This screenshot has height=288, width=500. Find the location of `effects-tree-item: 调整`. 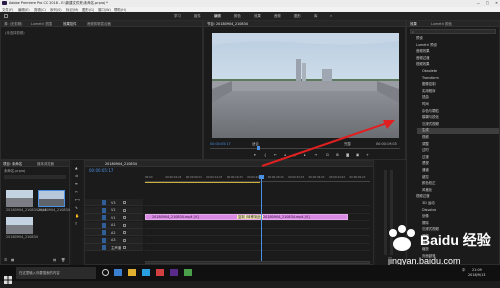

effects-tree-item: 调整 is located at coordinates (458, 145).